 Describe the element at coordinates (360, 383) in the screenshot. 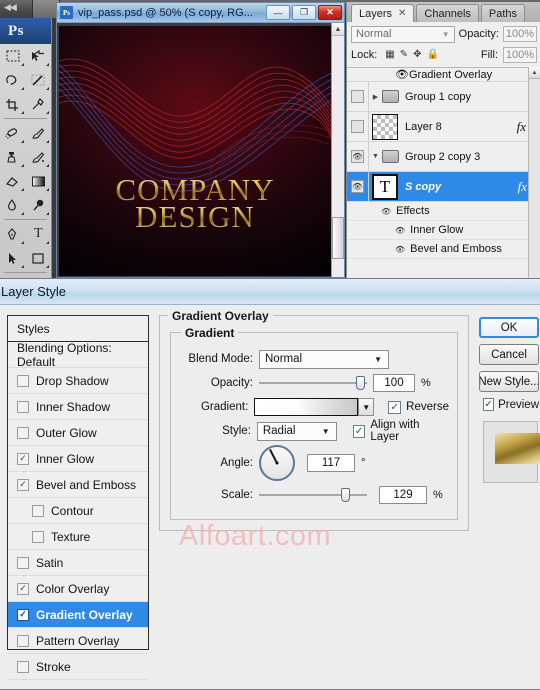

I see `slider-knob` at that location.